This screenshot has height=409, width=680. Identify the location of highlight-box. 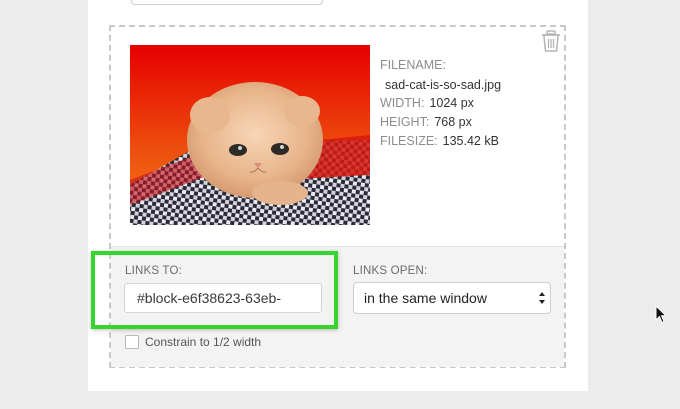
(214, 290).